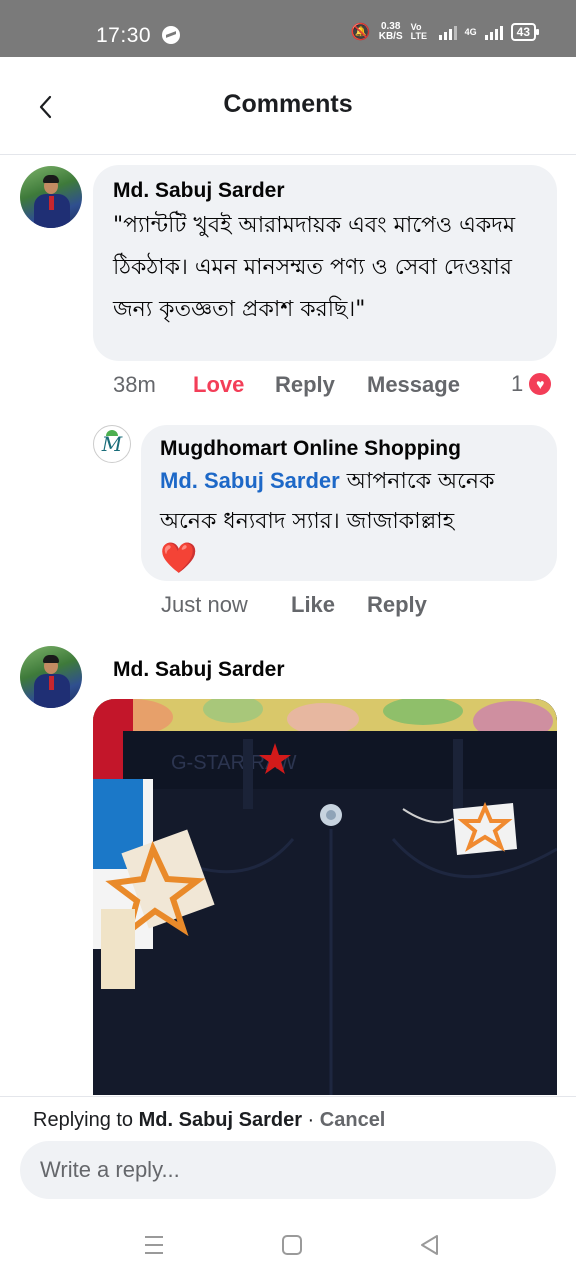 Image resolution: width=576 pixels, height=1280 pixels. Describe the element at coordinates (430, 1245) in the screenshot. I see `back-triangle-icon` at that location.